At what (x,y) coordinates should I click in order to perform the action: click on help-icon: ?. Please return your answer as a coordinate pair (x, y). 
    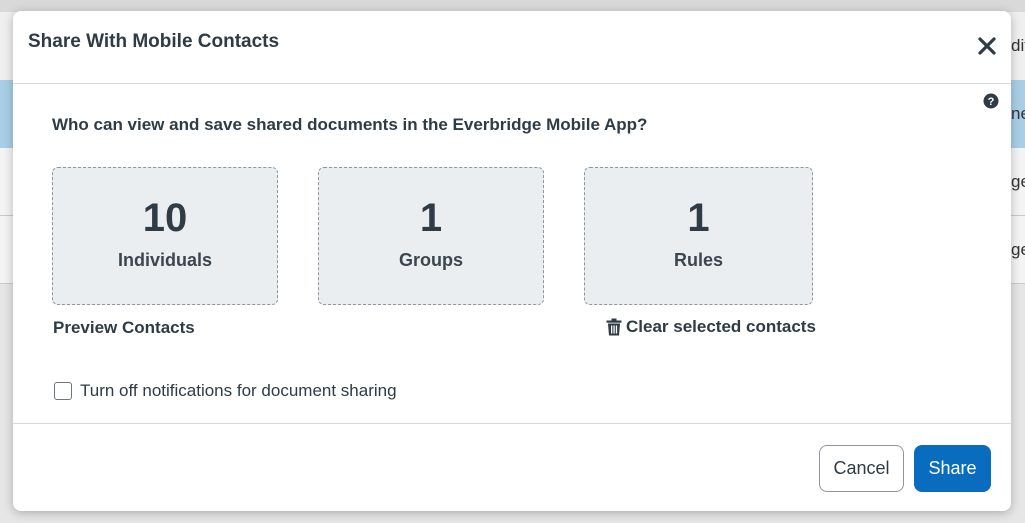
    Looking at the image, I should click on (991, 101).